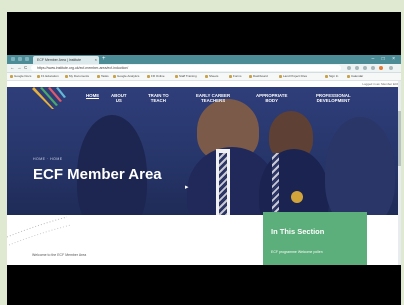 This screenshot has width=404, height=305. I want to click on nav-home: HOME, so click(93, 96).